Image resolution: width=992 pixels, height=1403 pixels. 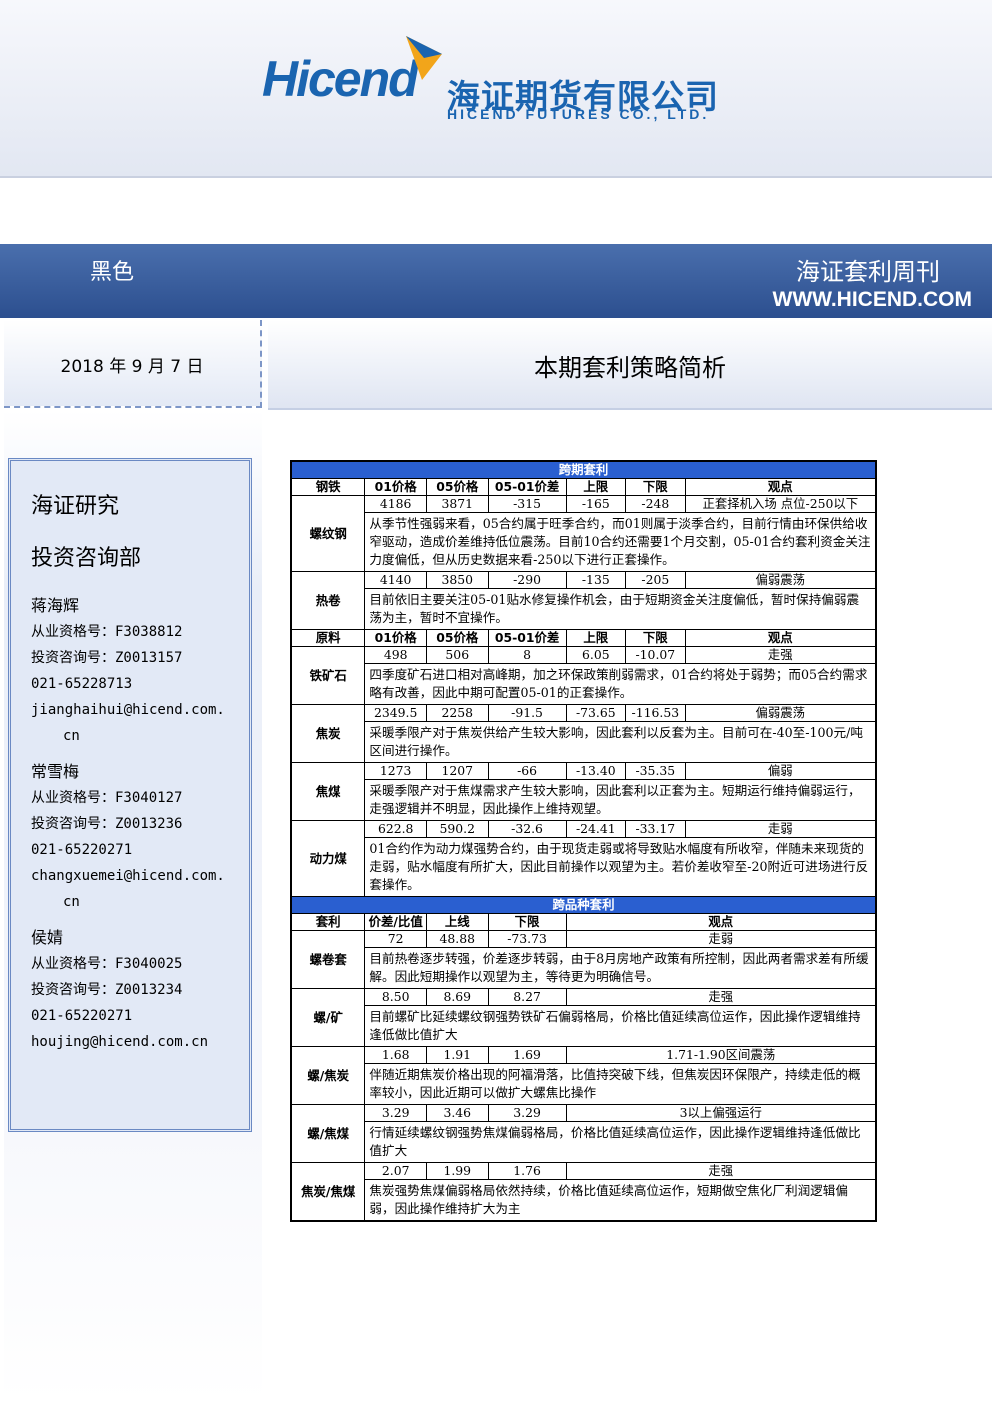 What do you see at coordinates (527, 580) in the screenshot?
I see `value-cell: -290` at bounding box center [527, 580].